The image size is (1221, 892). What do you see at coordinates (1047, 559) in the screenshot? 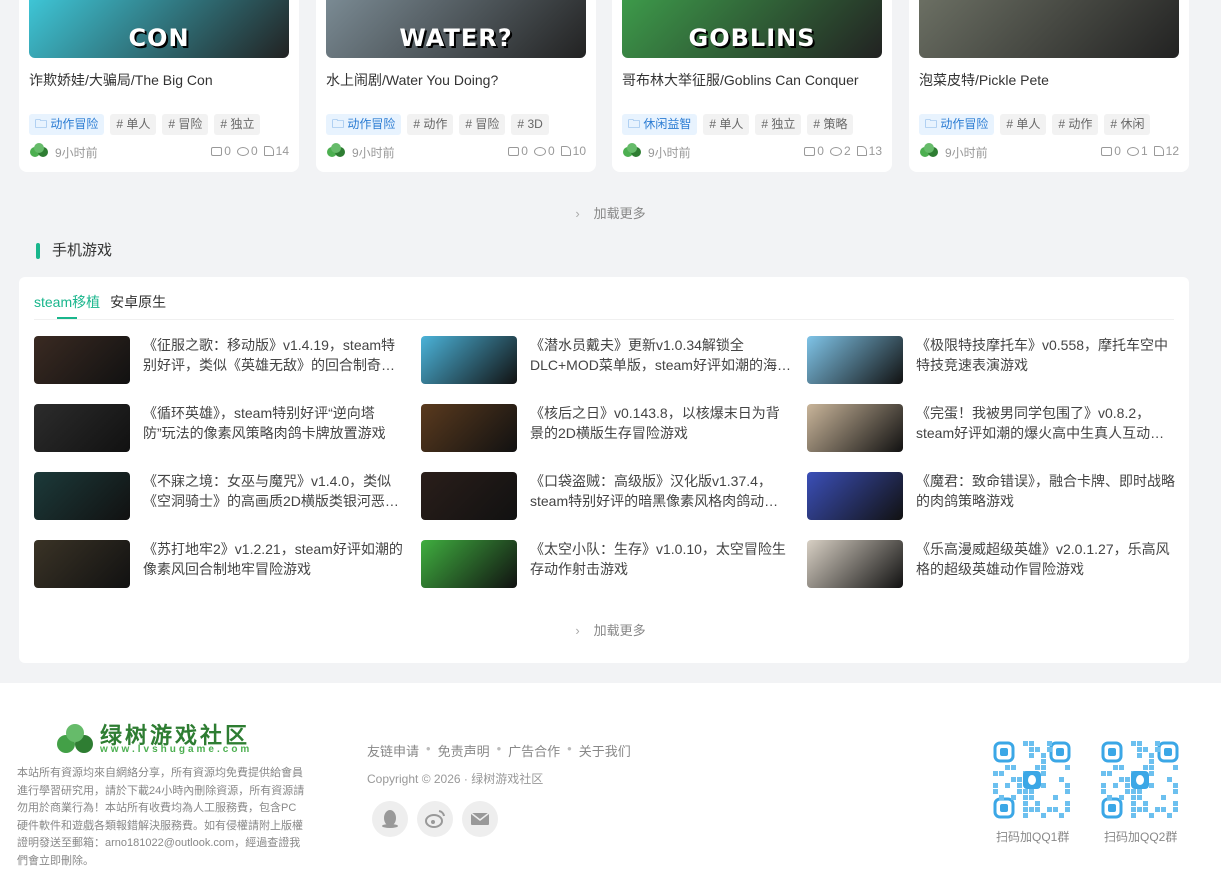
I see `game-link: 《乐高漫威超级英雄》v2.0.1.27，乐高风格的超级英雄动作冒险游戏` at bounding box center [1047, 559].